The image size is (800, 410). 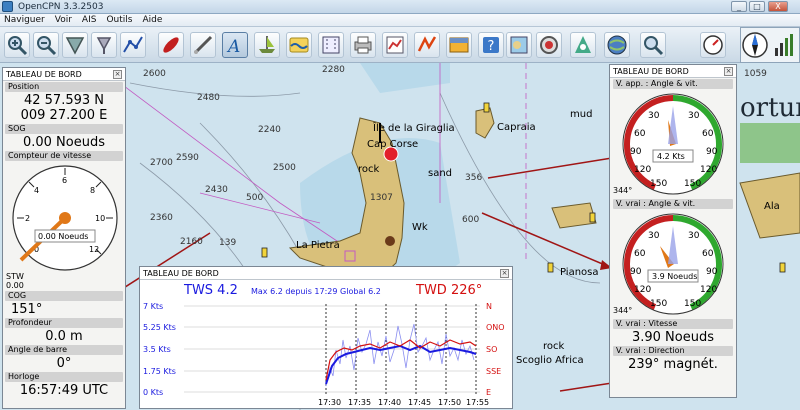 What do you see at coordinates (393, 144) in the screenshot?
I see `place-label: Cap Corse` at bounding box center [393, 144].